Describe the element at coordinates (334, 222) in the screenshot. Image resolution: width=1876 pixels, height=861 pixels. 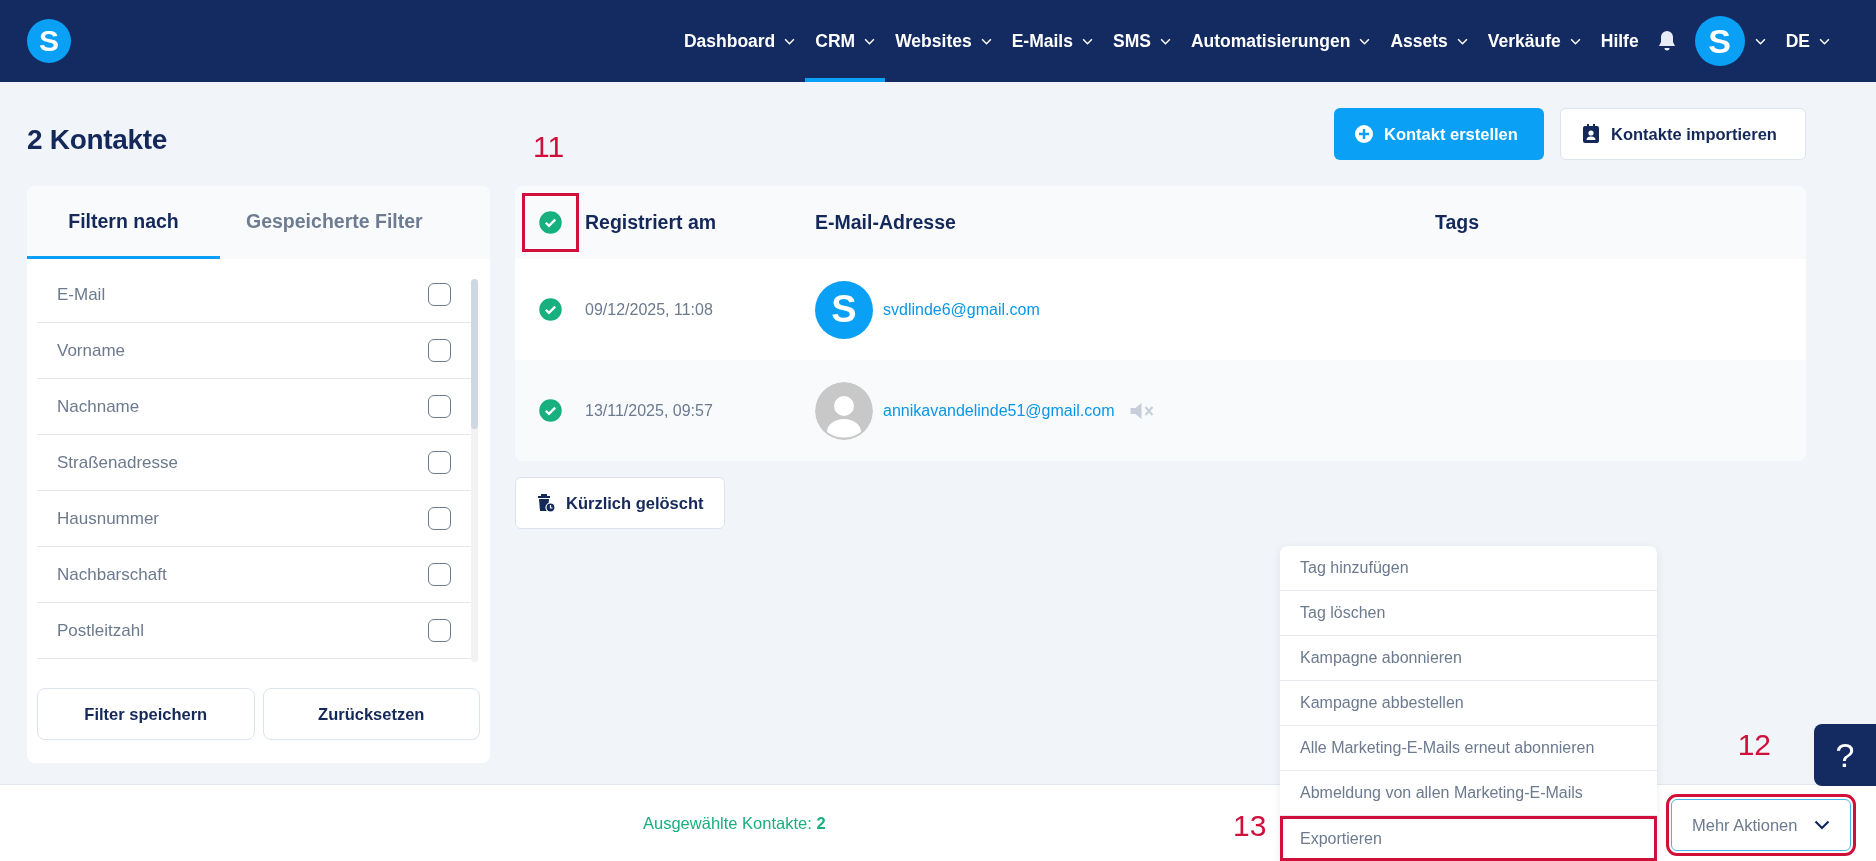
I see `filter-tab: Gespeicherte Filter` at that location.